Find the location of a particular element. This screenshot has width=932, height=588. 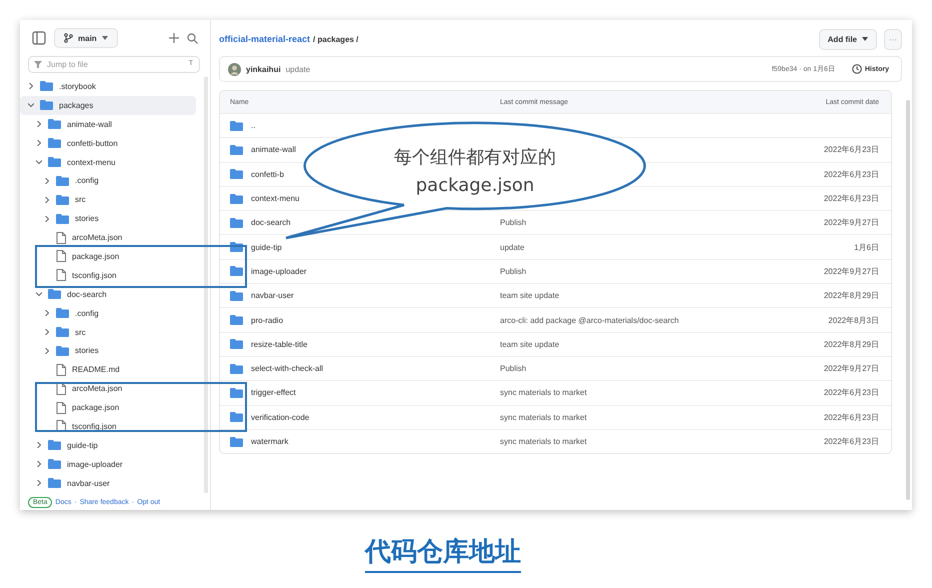

folder-link: .. is located at coordinates (253, 125).